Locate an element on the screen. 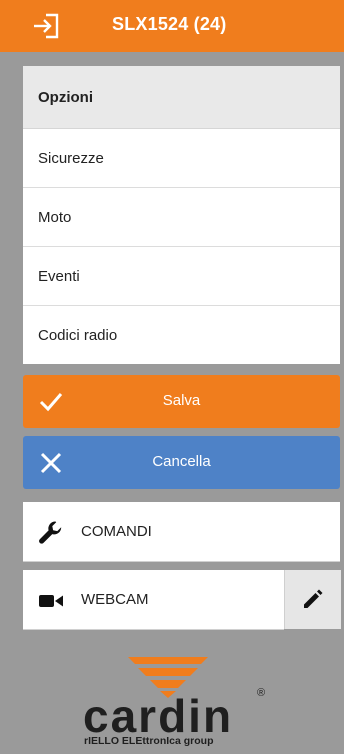 The width and height of the screenshot is (344, 754). pencil-icon is located at coordinates (313, 598).